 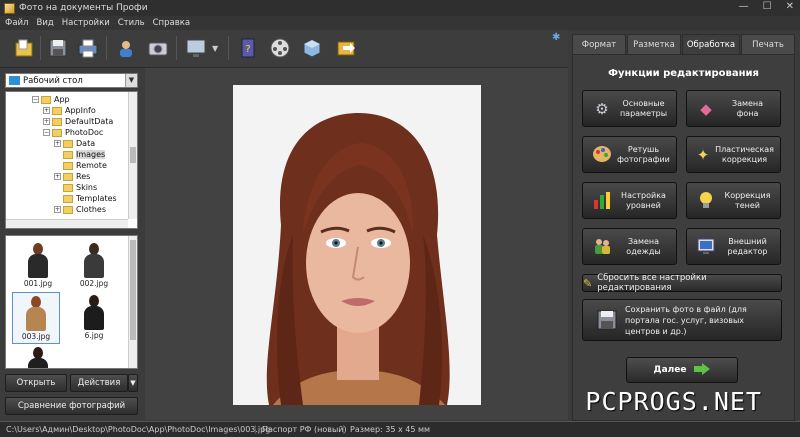 What do you see at coordinates (346, 48) in the screenshot?
I see `export-icon` at bounding box center [346, 48].